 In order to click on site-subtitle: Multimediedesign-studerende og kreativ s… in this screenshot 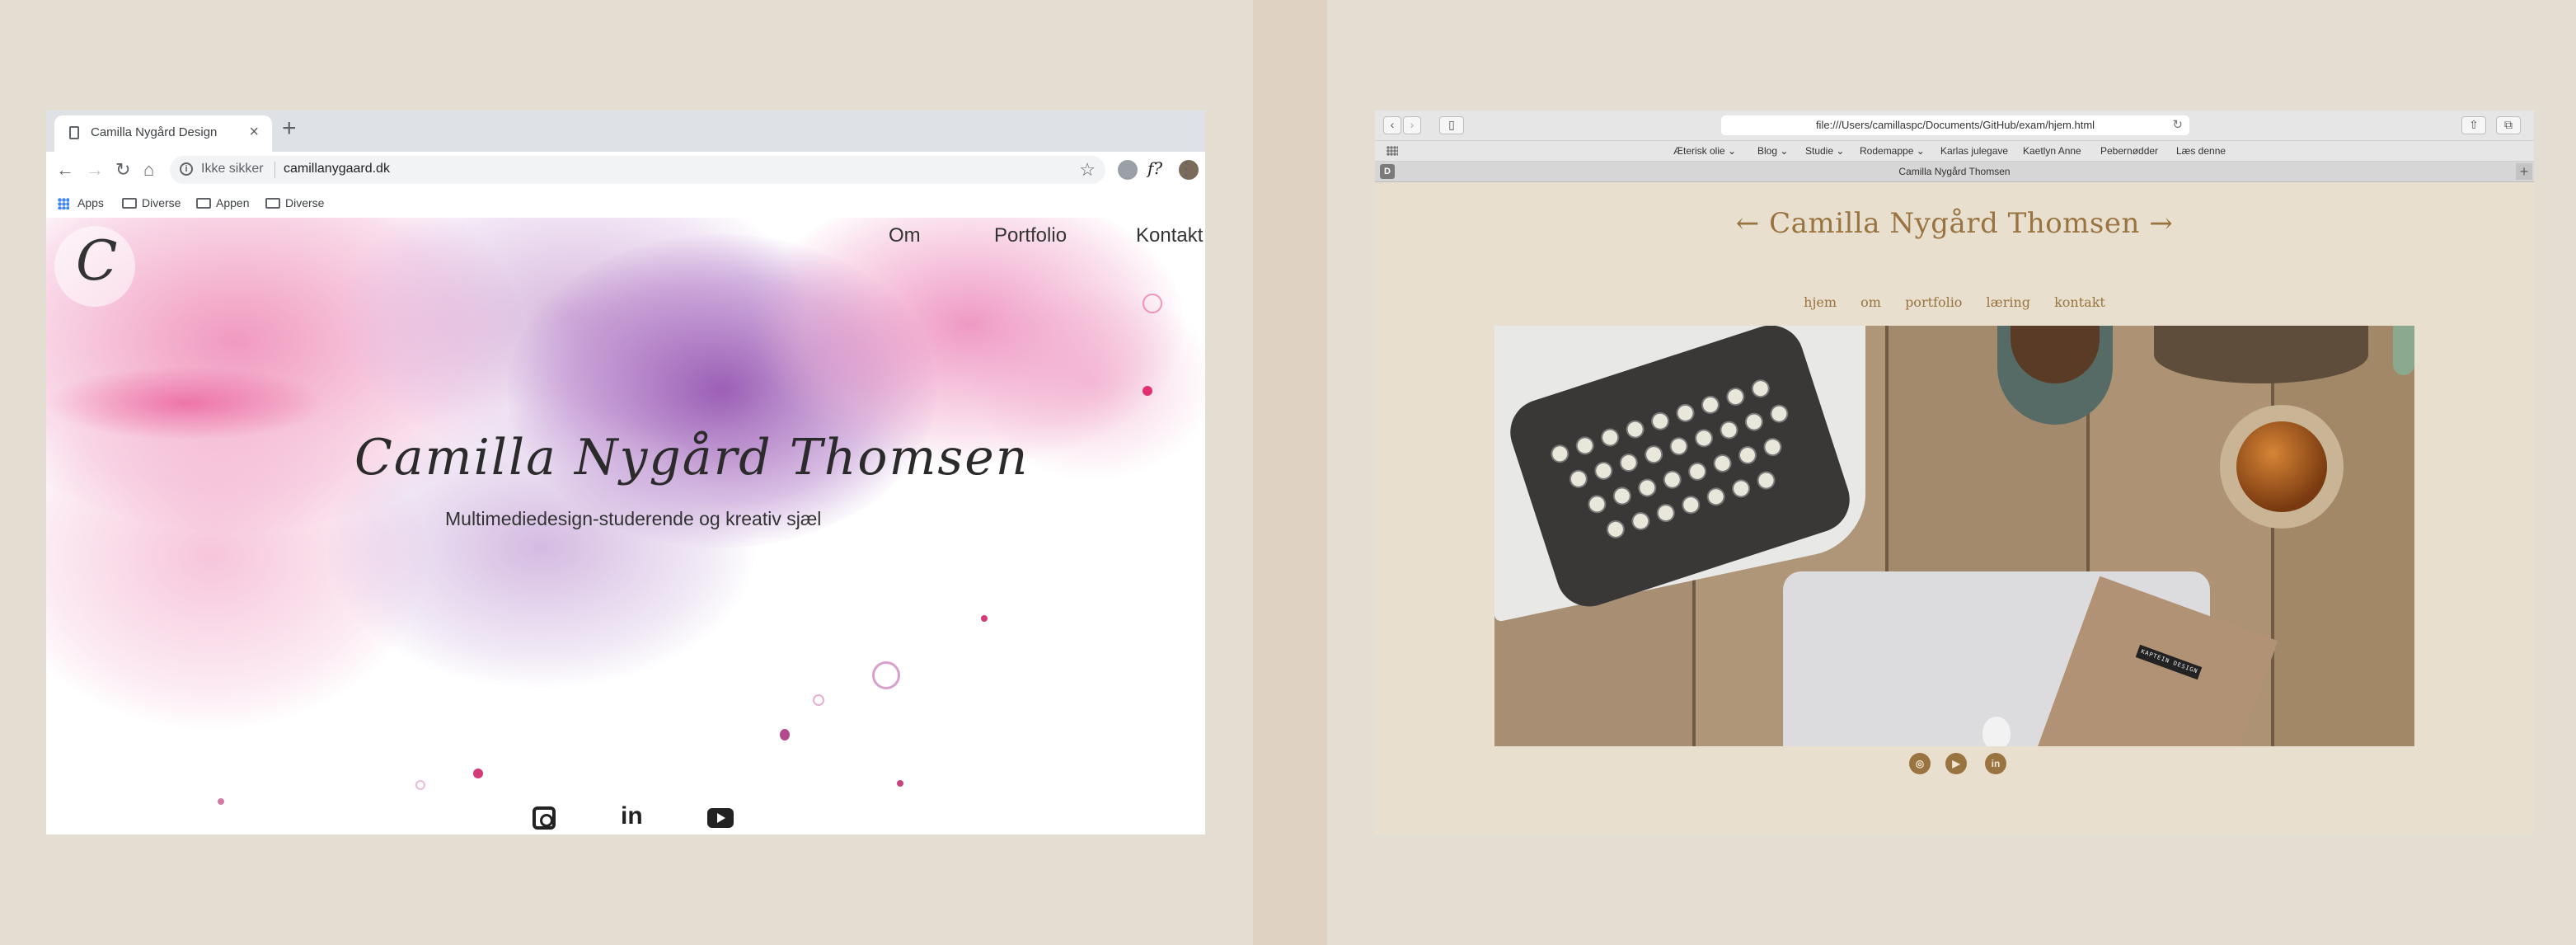, I will do `click(634, 518)`.